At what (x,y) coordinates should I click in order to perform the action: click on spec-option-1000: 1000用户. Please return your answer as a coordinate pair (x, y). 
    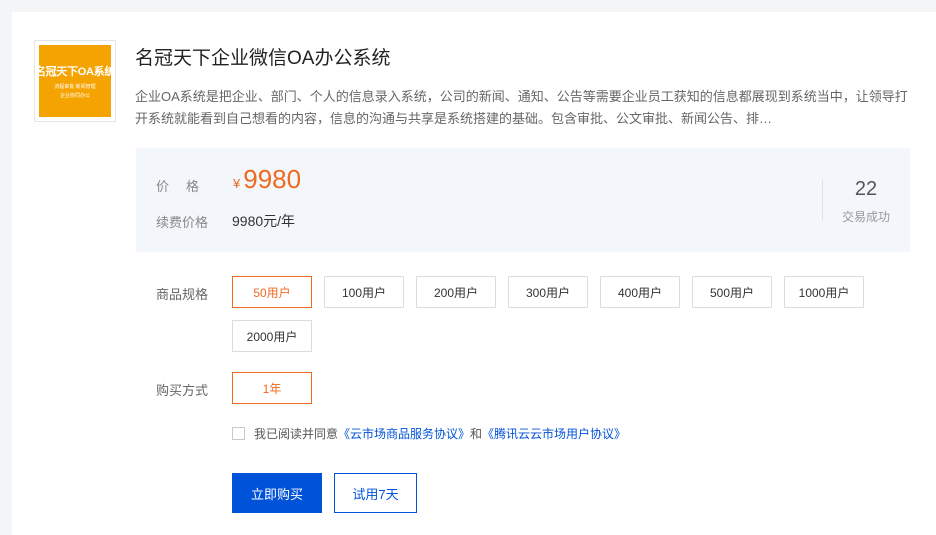
    Looking at the image, I should click on (824, 292).